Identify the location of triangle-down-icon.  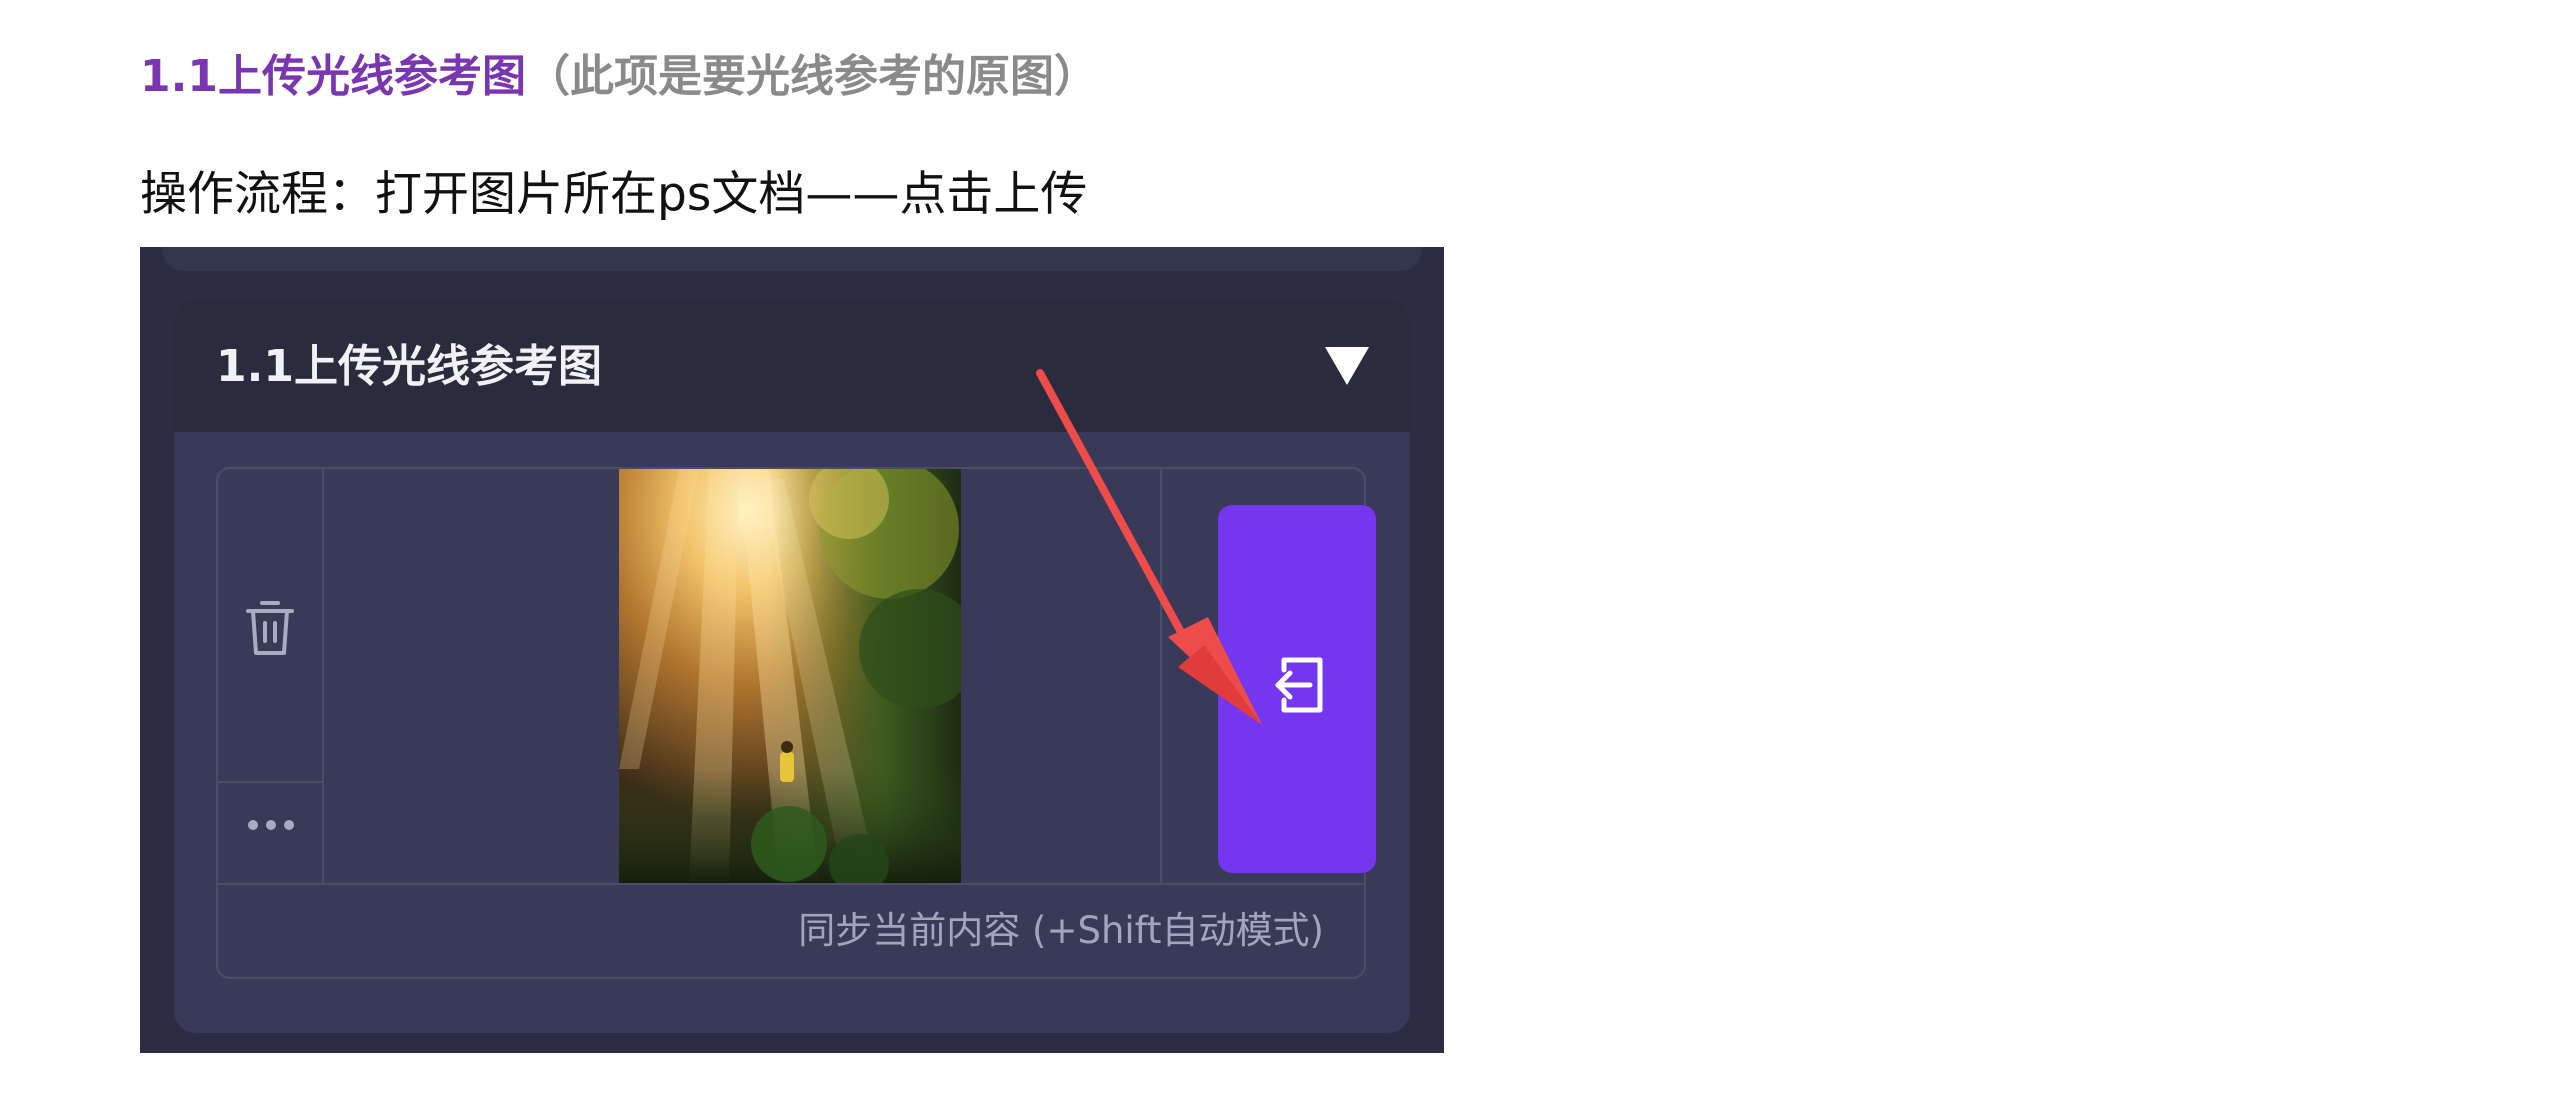
(1347, 366).